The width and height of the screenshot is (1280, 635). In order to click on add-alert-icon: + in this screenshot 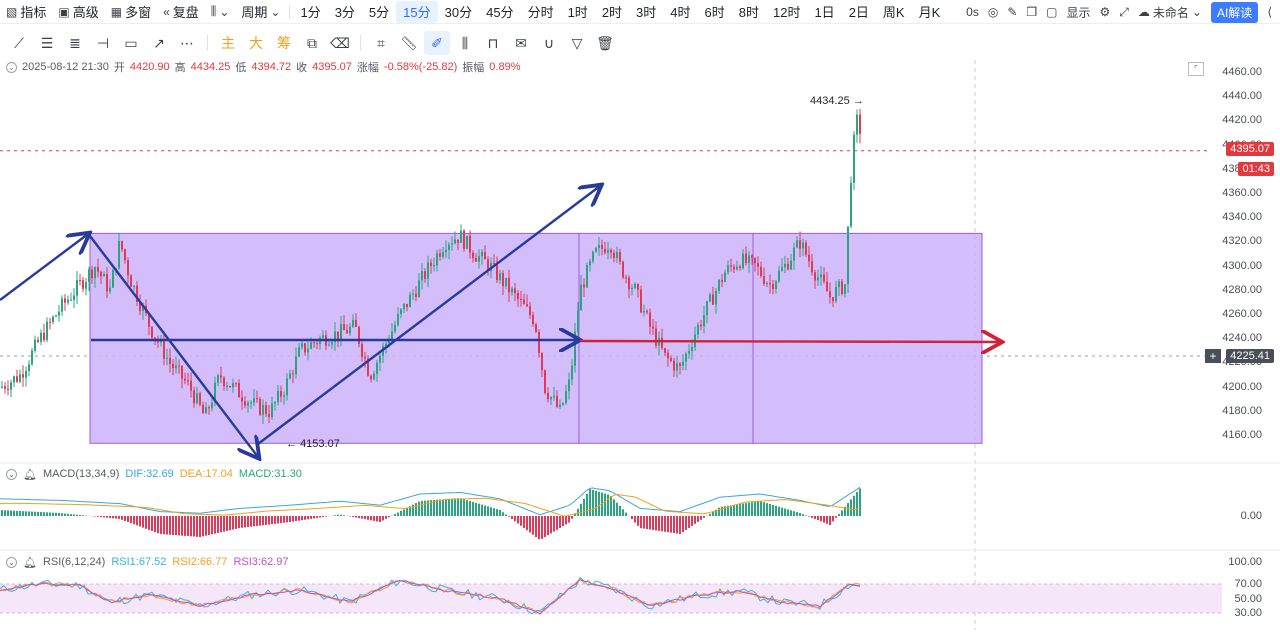, I will do `click(1213, 356)`.